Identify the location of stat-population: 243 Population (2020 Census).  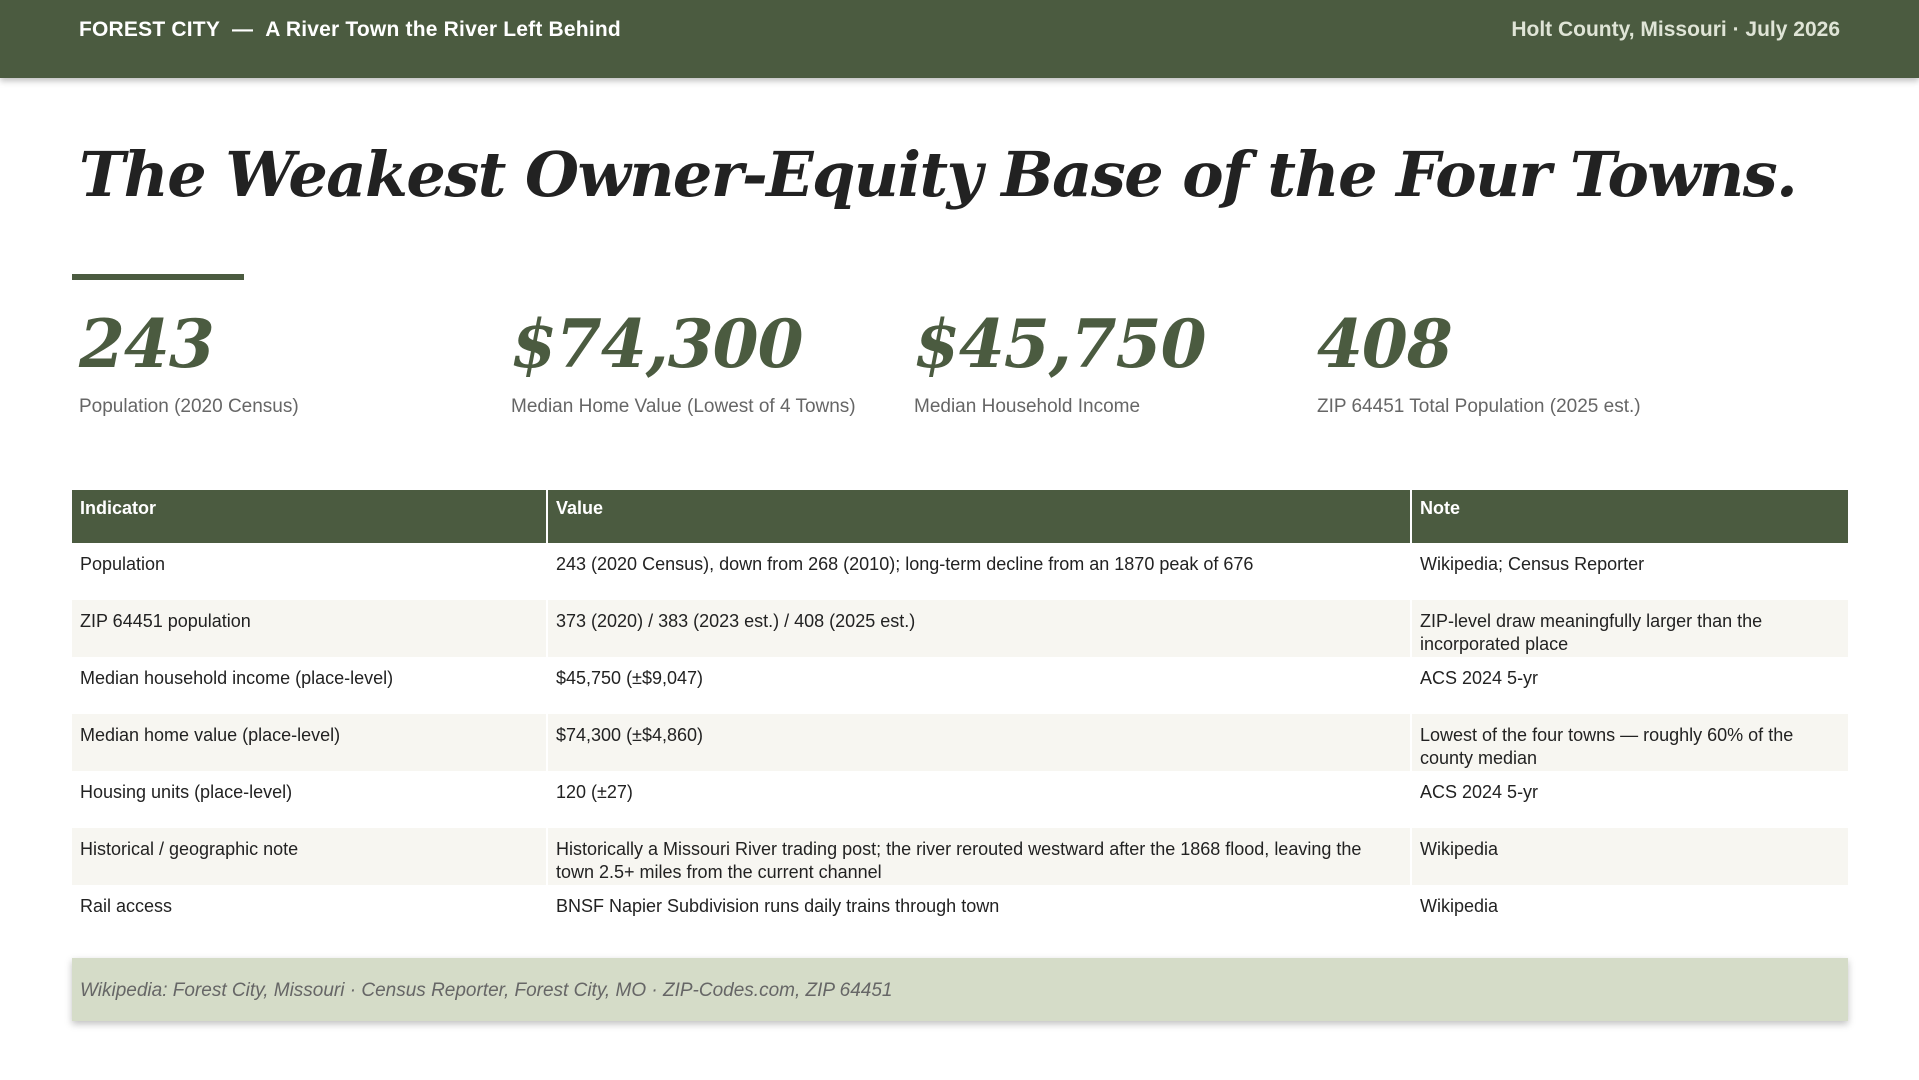
(189, 359).